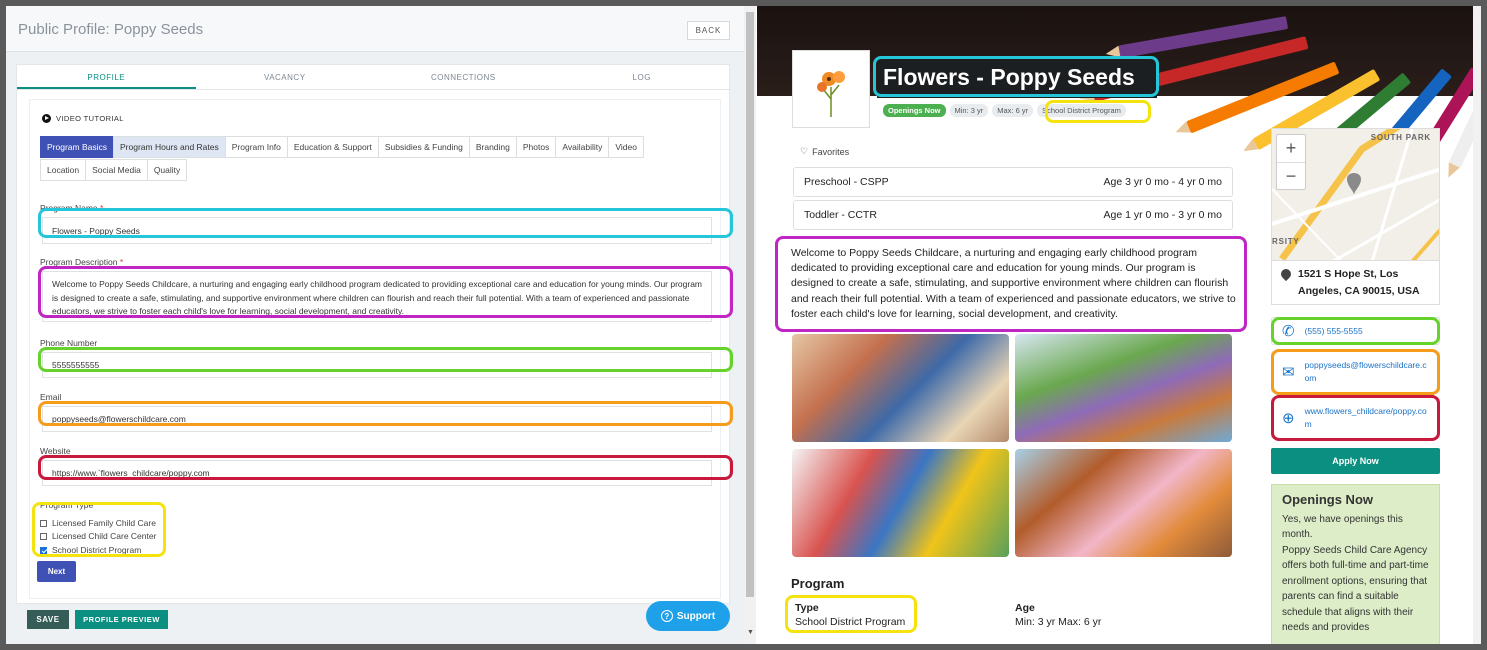 The height and width of the screenshot is (650, 1487). Describe the element at coordinates (1058, 615) in the screenshot. I see `program-age-field: Age Min: 3 yr Max: 6 yr` at that location.